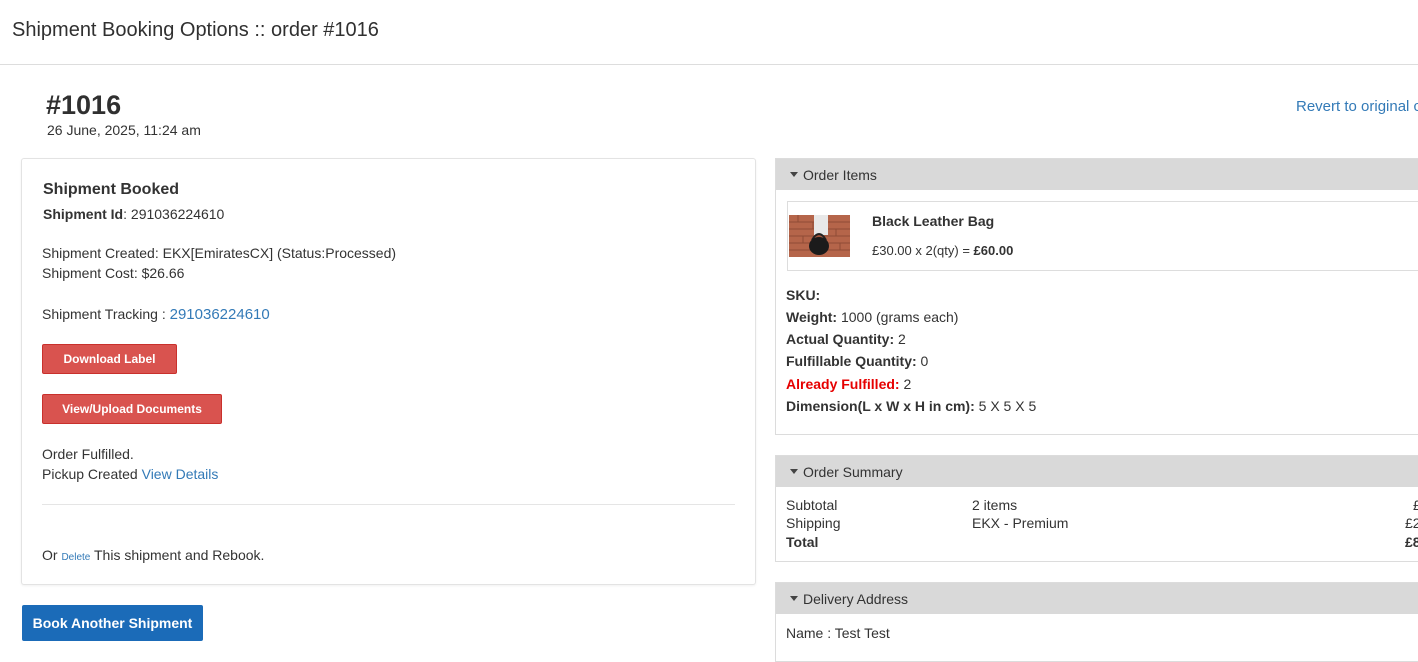 Image resolution: width=1418 pixels, height=662 pixels. I want to click on sku-label: SKU:, so click(803, 295).